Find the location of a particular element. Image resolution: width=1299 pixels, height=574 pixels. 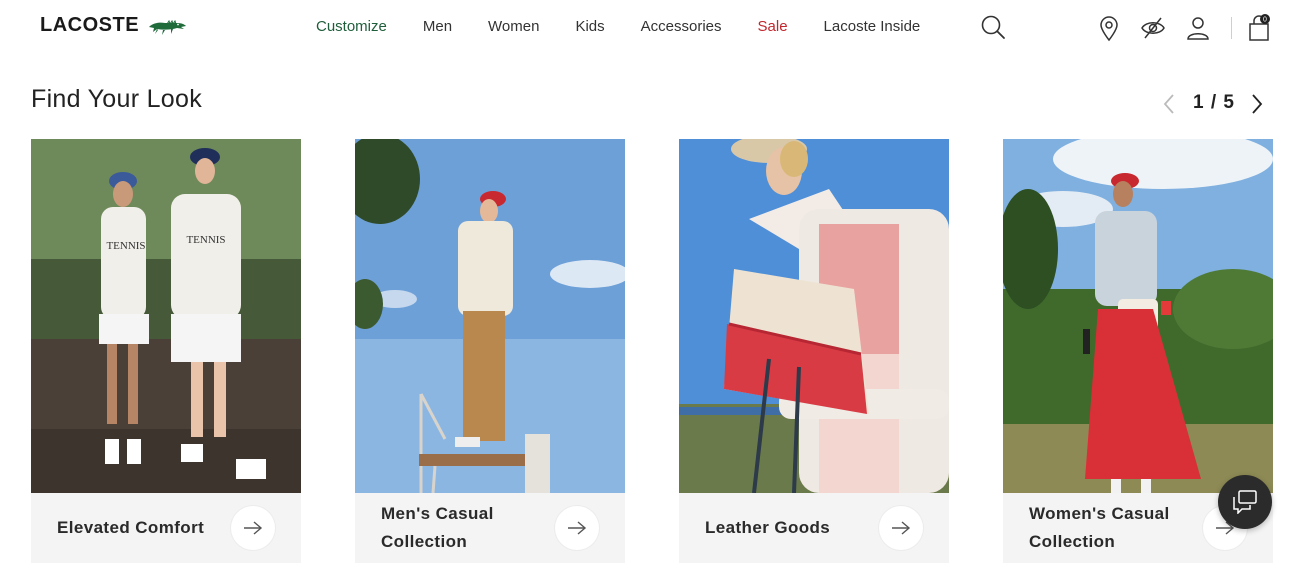

pager-count: 1 / 5 is located at coordinates (1214, 102).